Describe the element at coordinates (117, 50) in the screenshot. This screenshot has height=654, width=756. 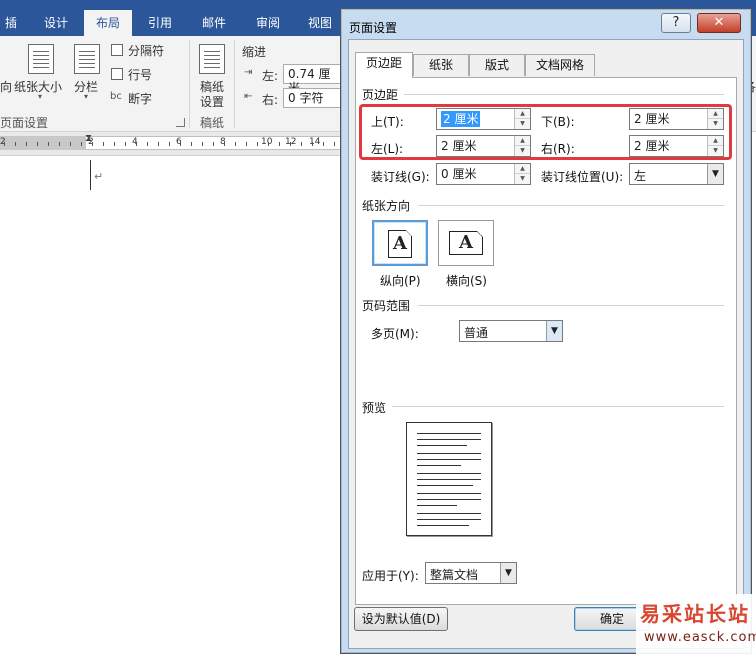
I see `breaks-icon` at that location.